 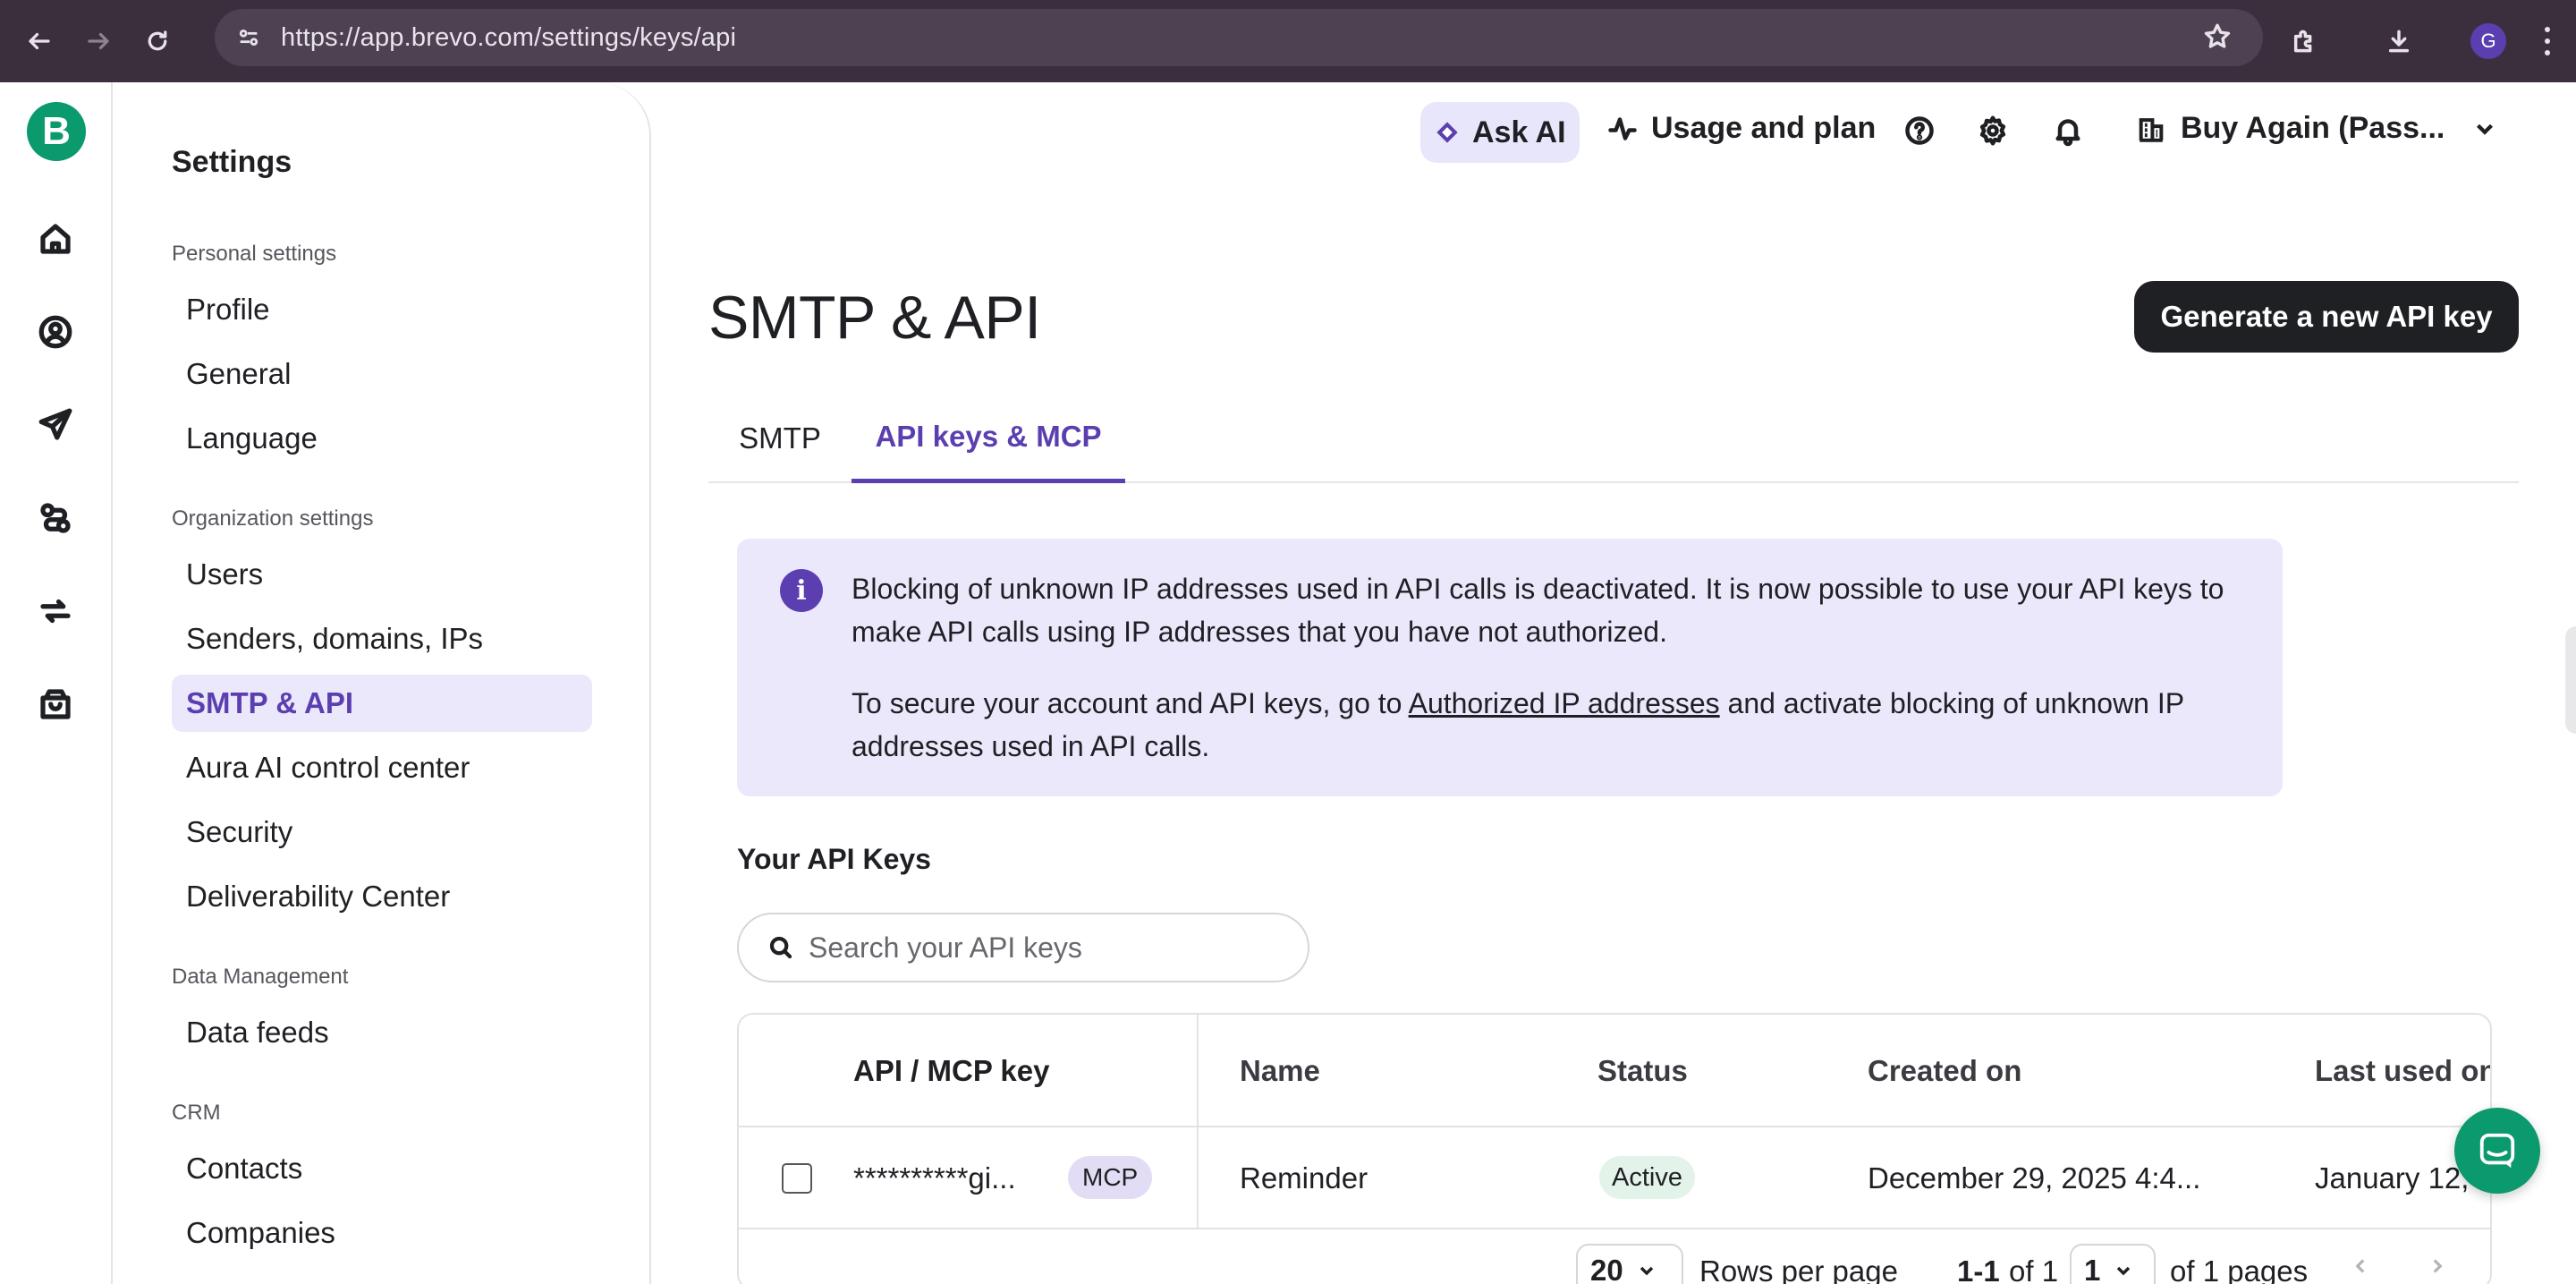 What do you see at coordinates (2362, 1269) in the screenshot?
I see `prev-page-icon` at bounding box center [2362, 1269].